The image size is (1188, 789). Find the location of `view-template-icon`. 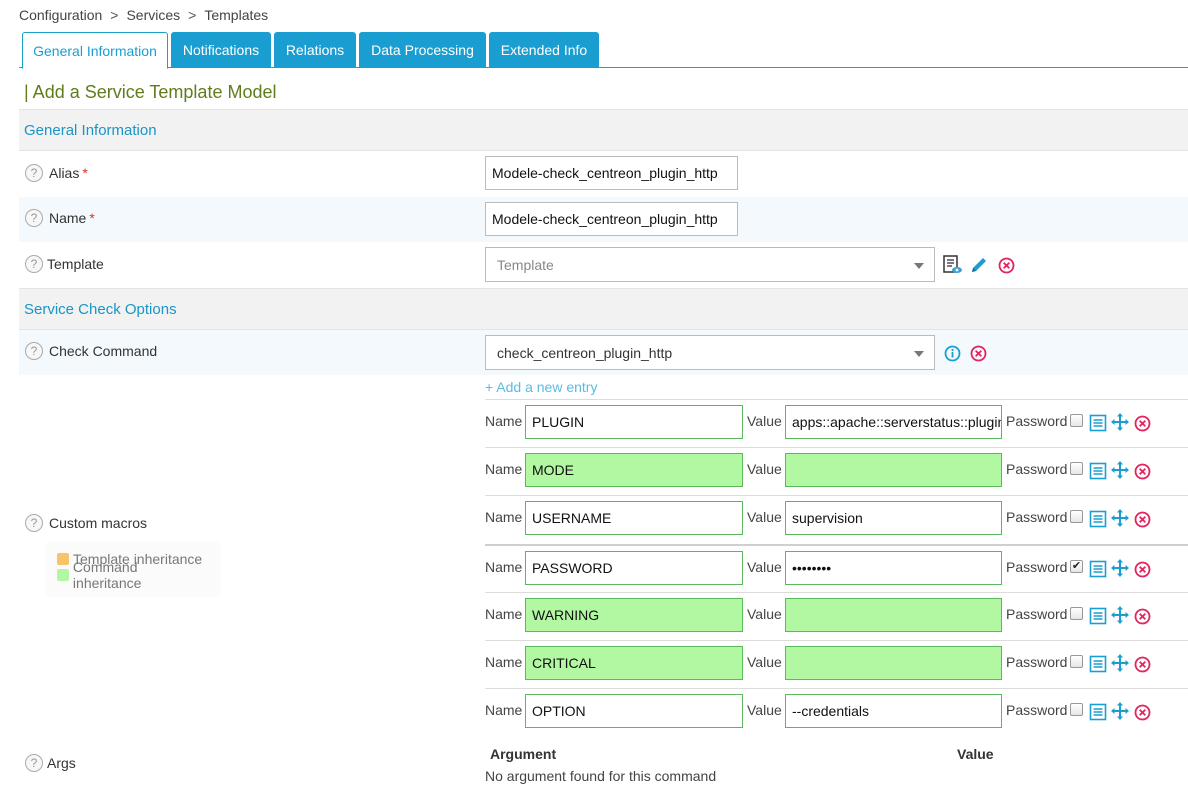

view-template-icon is located at coordinates (953, 265).